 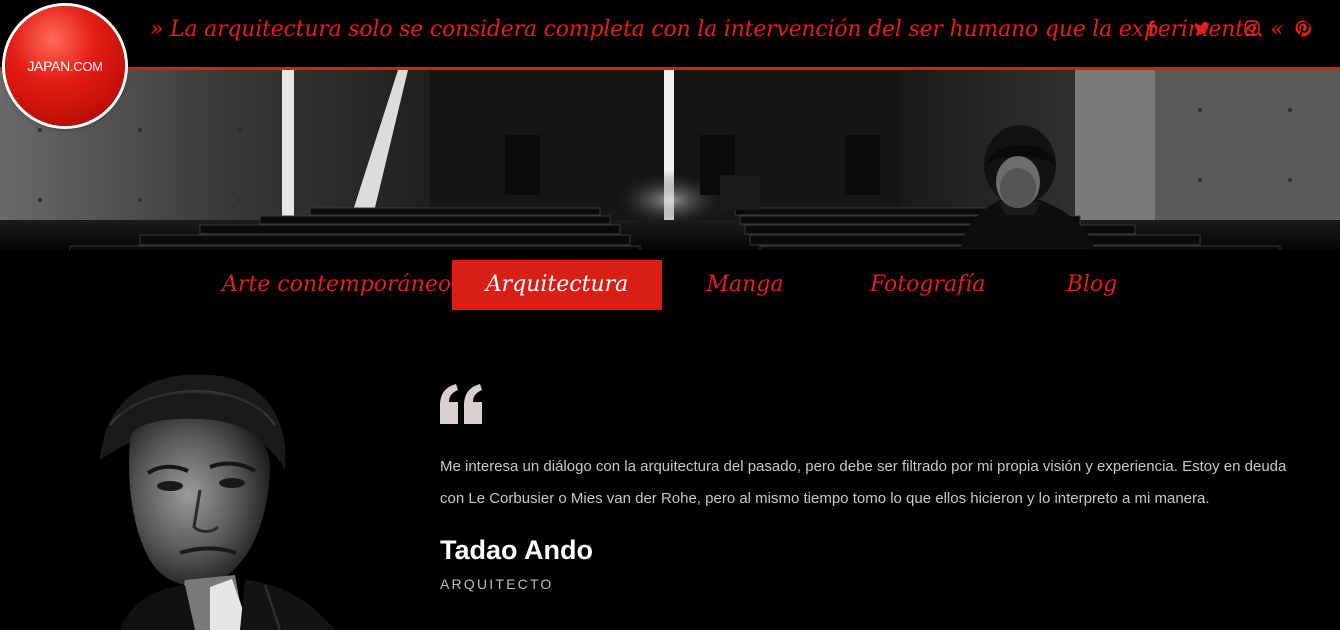 I want to click on site-logo: JAPAN.COM, so click(x=65, y=66).